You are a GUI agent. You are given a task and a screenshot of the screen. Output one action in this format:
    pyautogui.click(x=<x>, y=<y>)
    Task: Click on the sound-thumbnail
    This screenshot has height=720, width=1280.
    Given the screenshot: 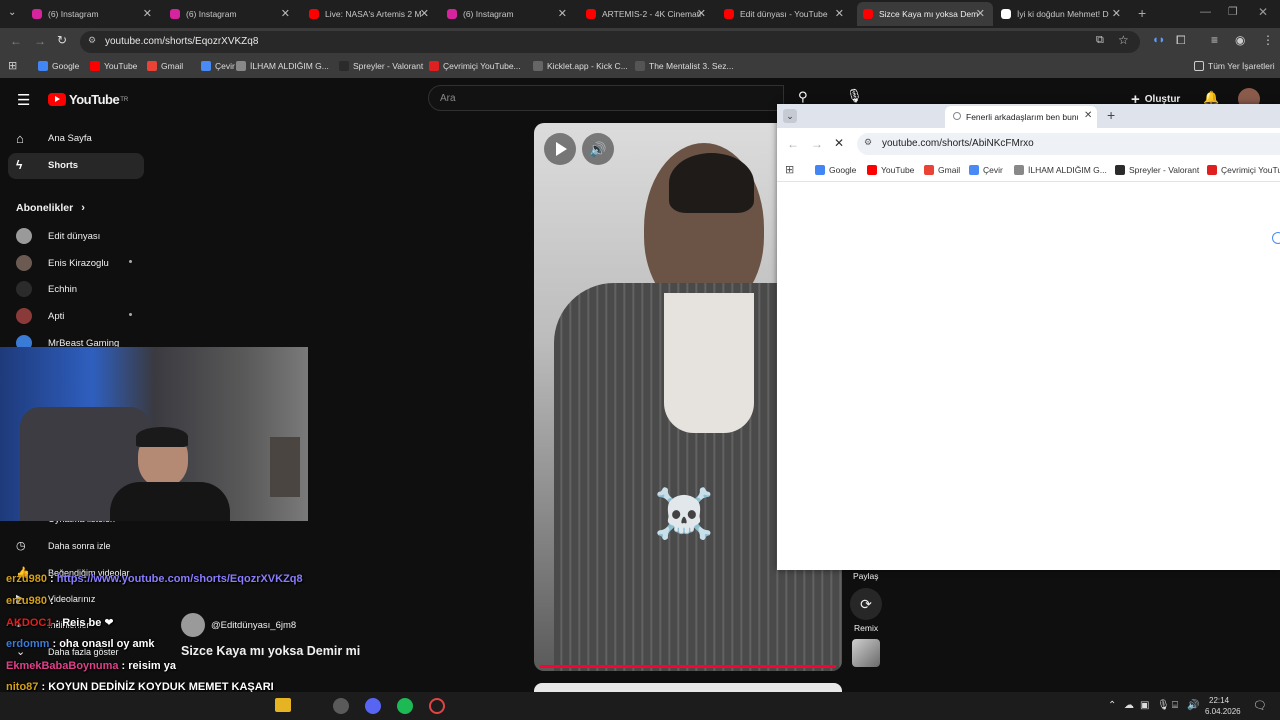 What is the action you would take?
    pyautogui.click(x=866, y=653)
    